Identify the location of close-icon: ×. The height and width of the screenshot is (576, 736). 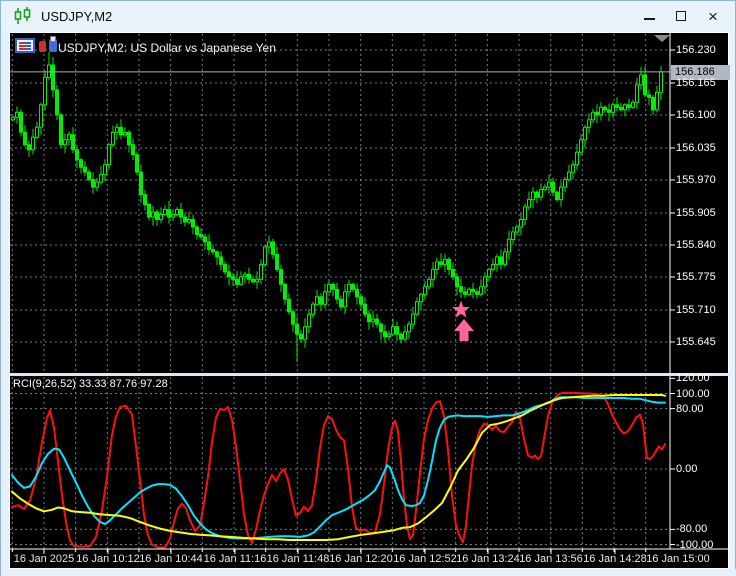
(713, 16).